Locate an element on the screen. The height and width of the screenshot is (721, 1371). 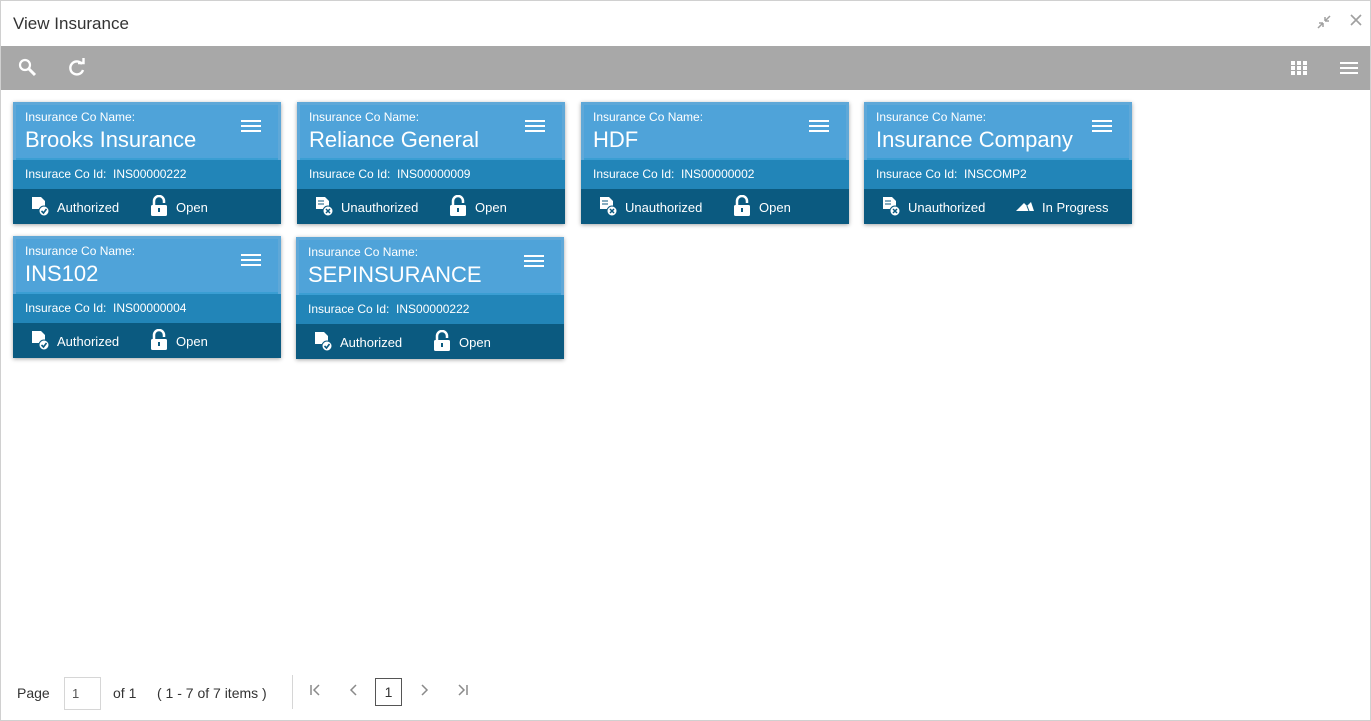
items-range-label: ( 1 - 7 of 7 items ) is located at coordinates (212, 693).